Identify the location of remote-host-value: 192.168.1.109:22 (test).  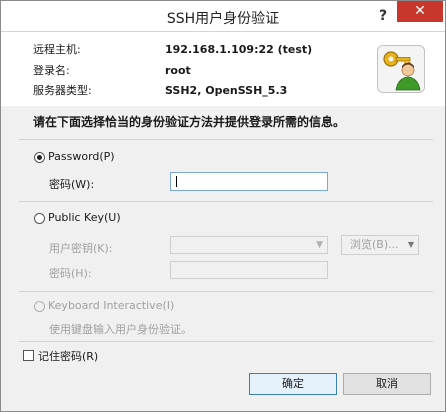
(239, 49).